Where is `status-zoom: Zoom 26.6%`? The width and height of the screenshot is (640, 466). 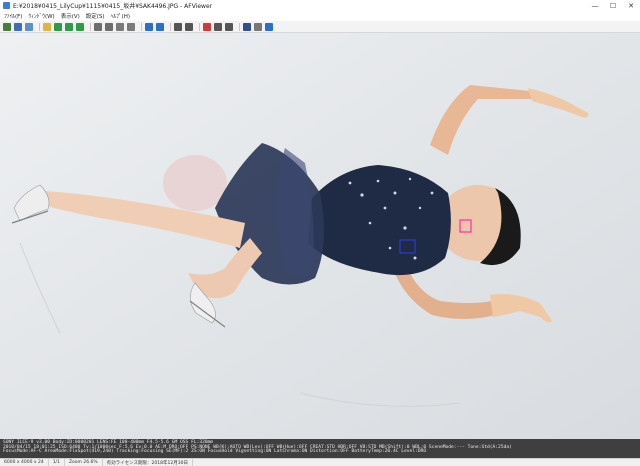 status-zoom: Zoom 26.6% is located at coordinates (84, 462).